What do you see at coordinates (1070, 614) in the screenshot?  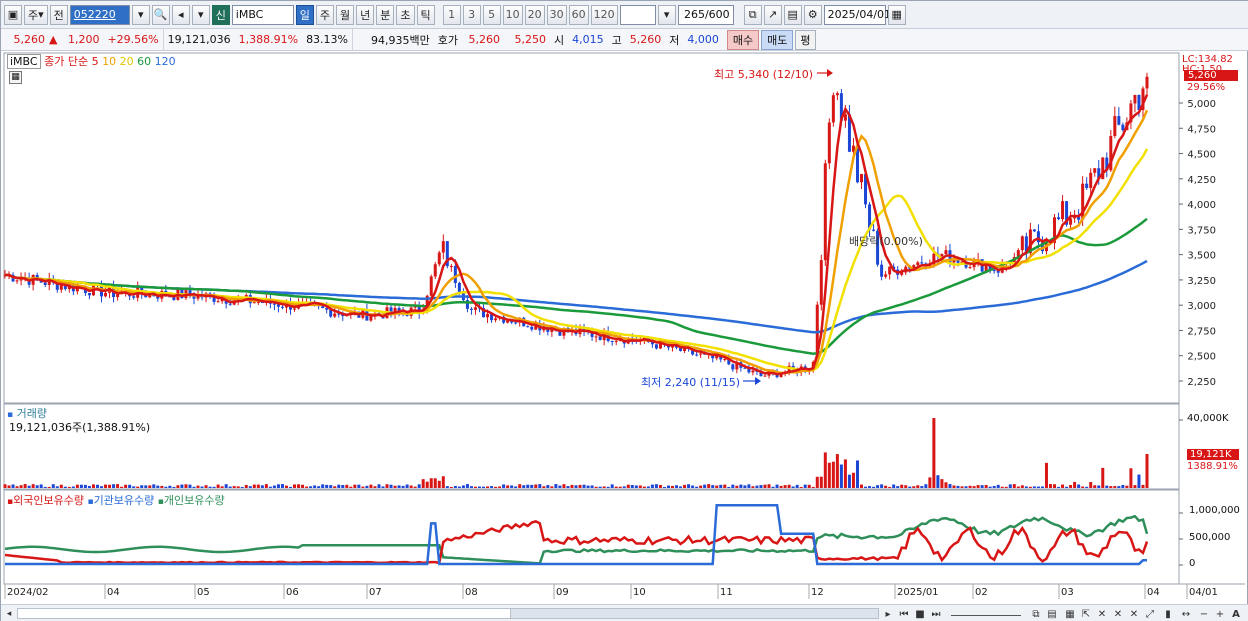 I see `grid-icon: ▦` at bounding box center [1070, 614].